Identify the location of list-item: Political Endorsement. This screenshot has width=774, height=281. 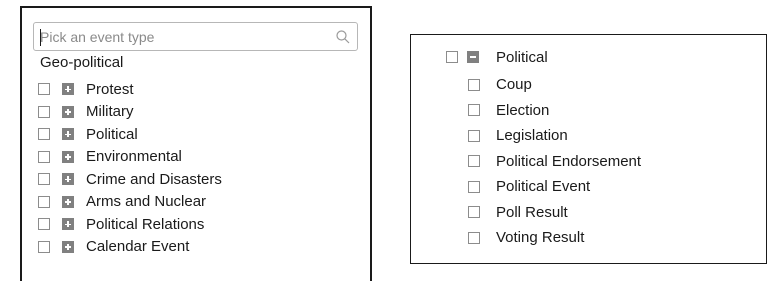
(554, 162).